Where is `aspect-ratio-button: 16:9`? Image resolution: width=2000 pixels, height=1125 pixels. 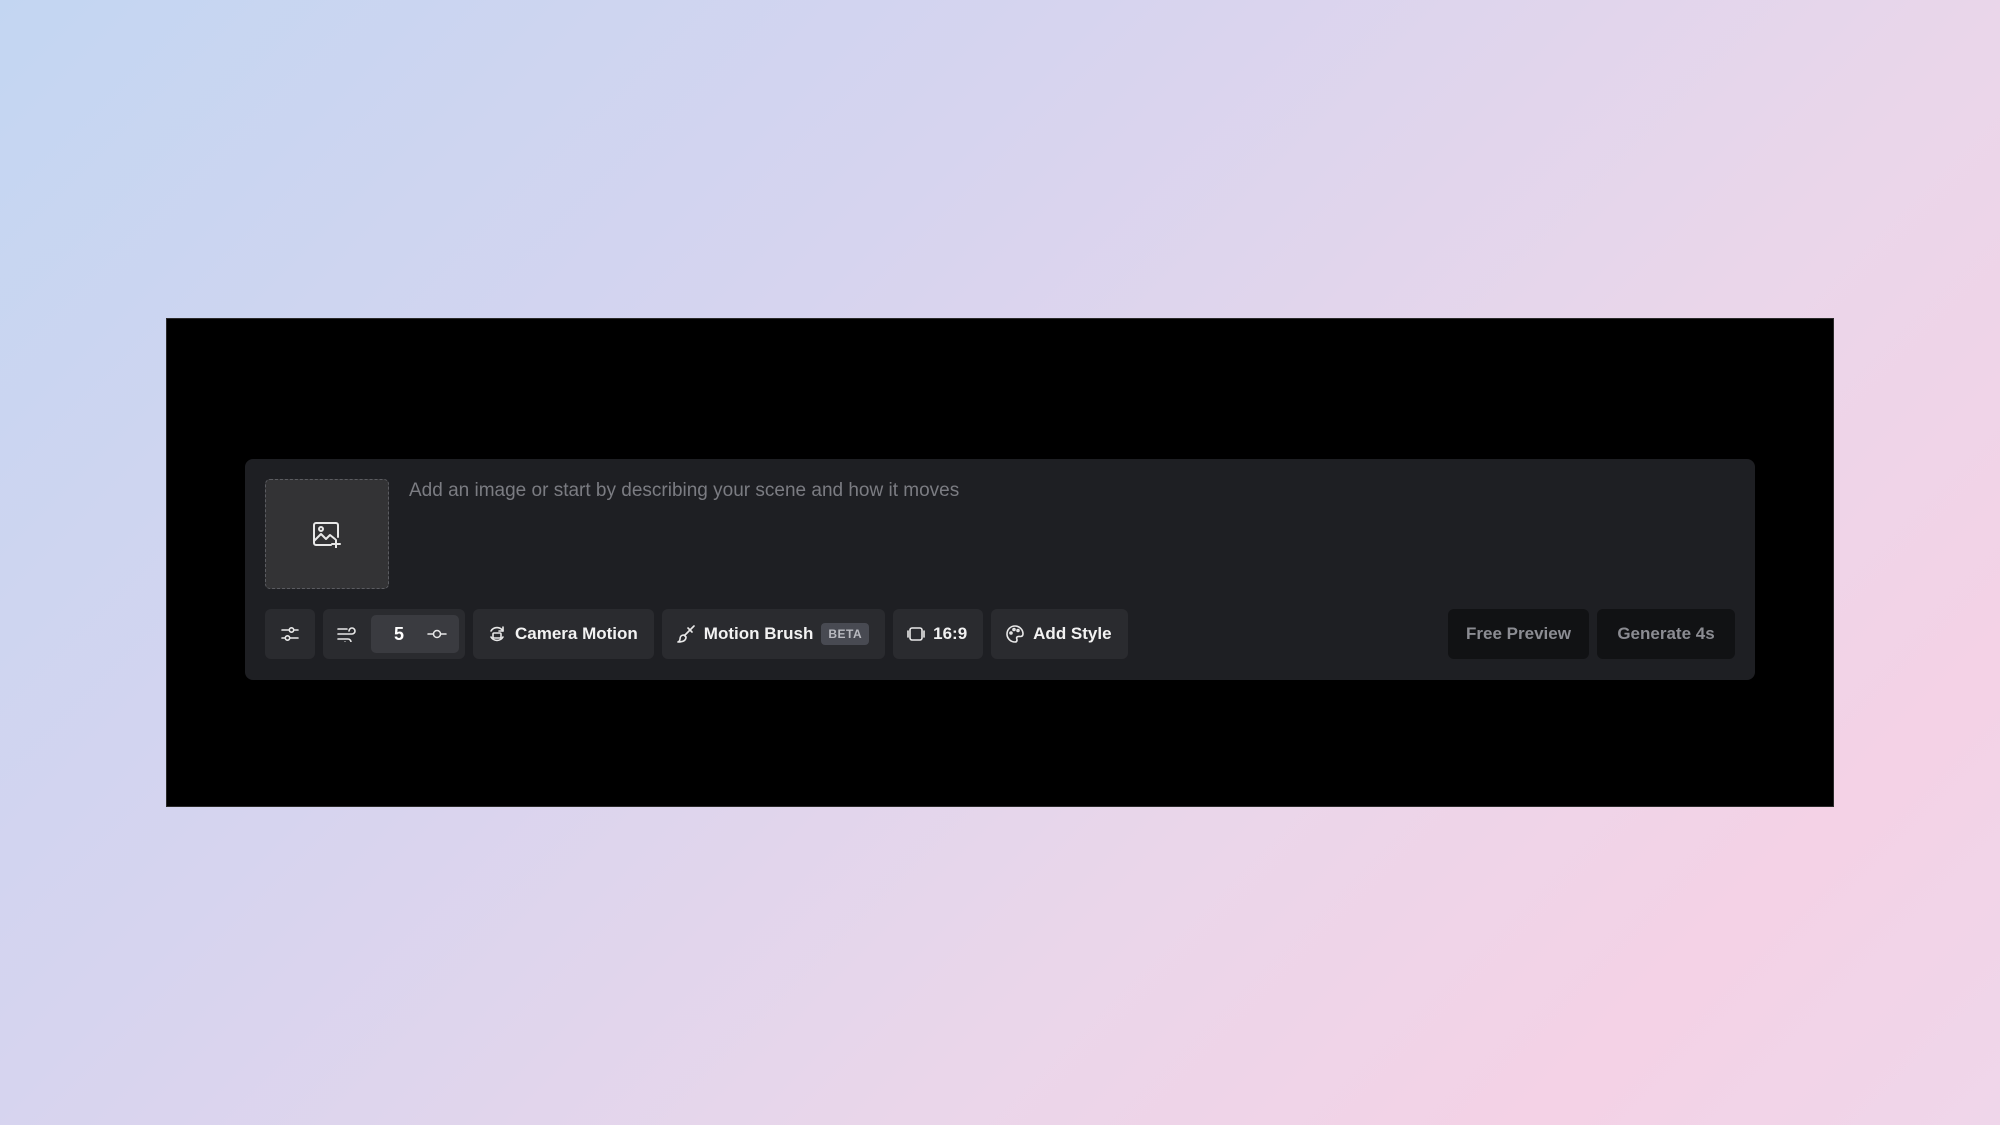
aspect-ratio-button: 16:9 is located at coordinates (938, 634).